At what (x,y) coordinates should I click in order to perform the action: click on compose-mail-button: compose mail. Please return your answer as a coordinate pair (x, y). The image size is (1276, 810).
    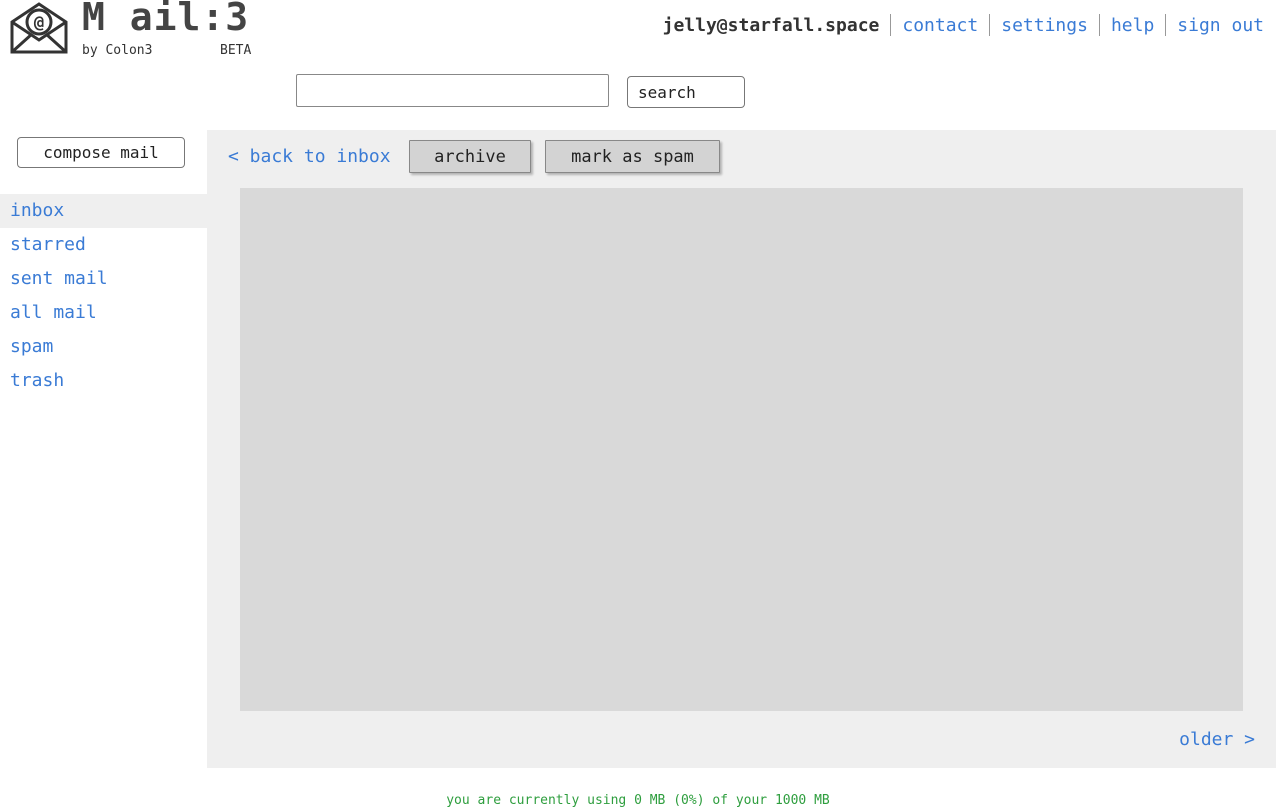
    Looking at the image, I should click on (101, 152).